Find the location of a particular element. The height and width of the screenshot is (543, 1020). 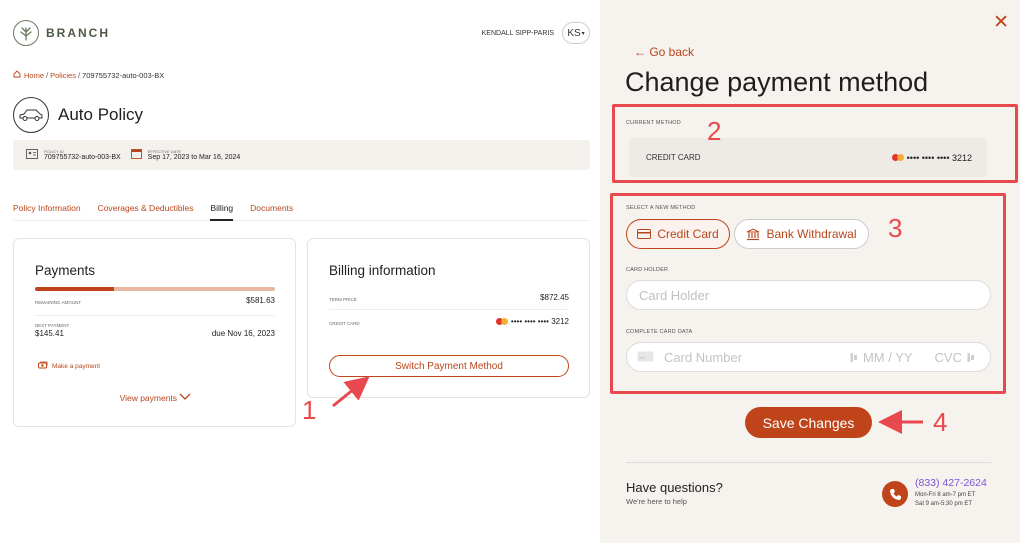

annotation-arrow-switch is located at coordinates (627, 405).